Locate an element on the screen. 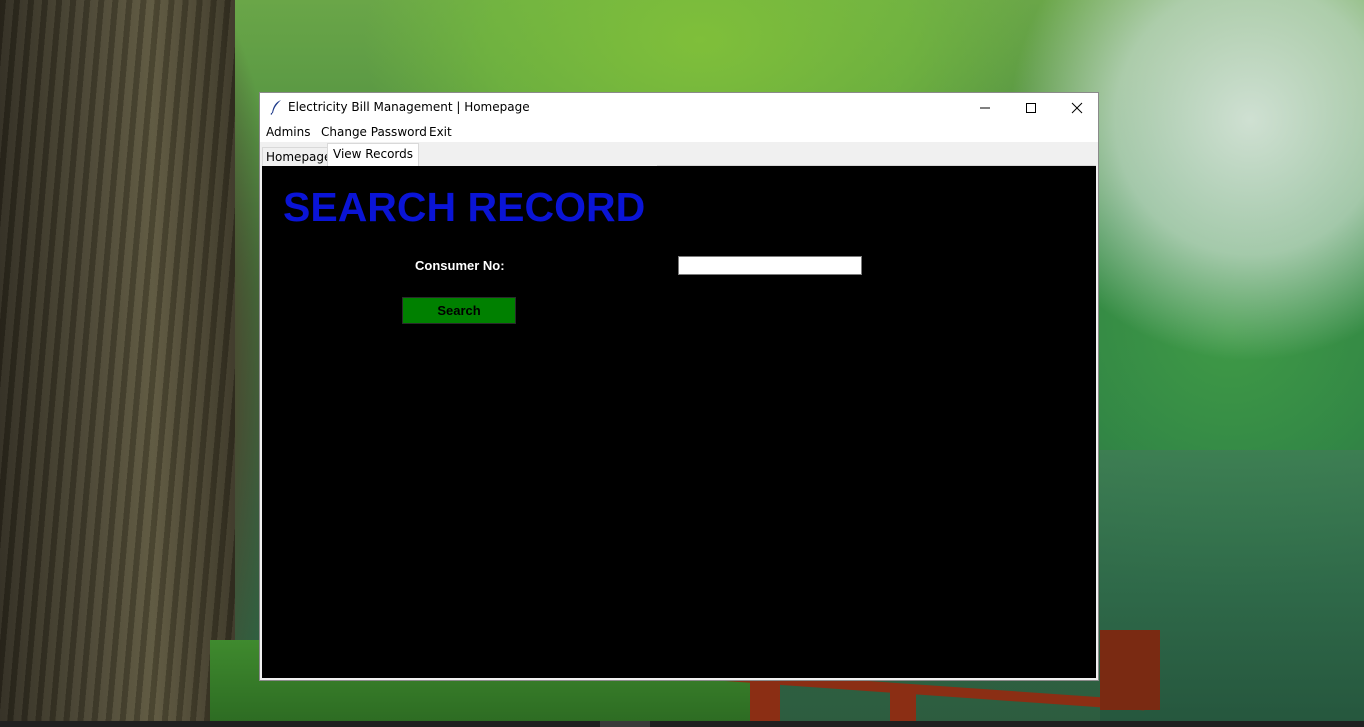 This screenshot has height=727, width=1364. consumer-no-input is located at coordinates (770, 265).